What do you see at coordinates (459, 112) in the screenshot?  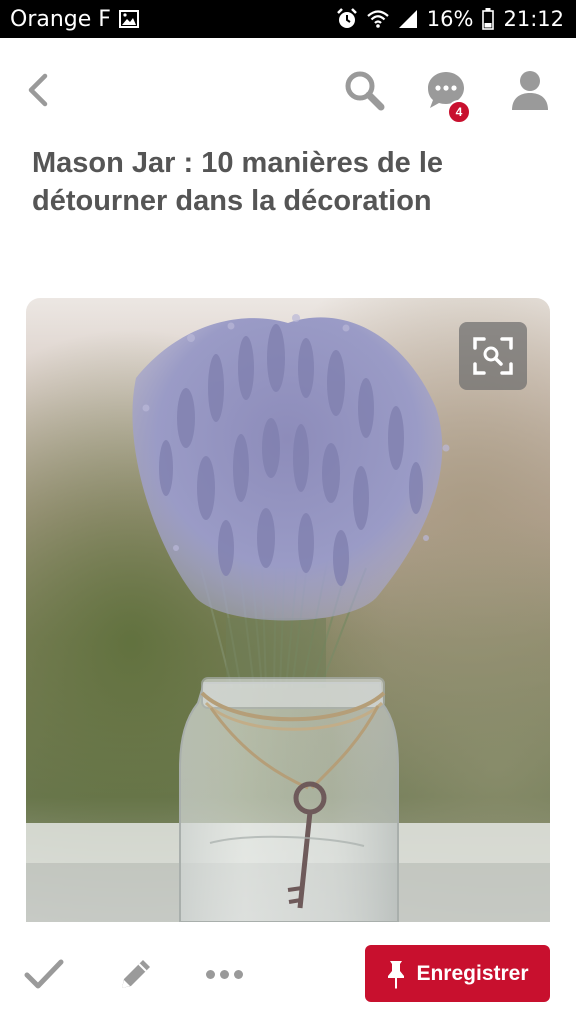 I see `messages-badge: 4` at bounding box center [459, 112].